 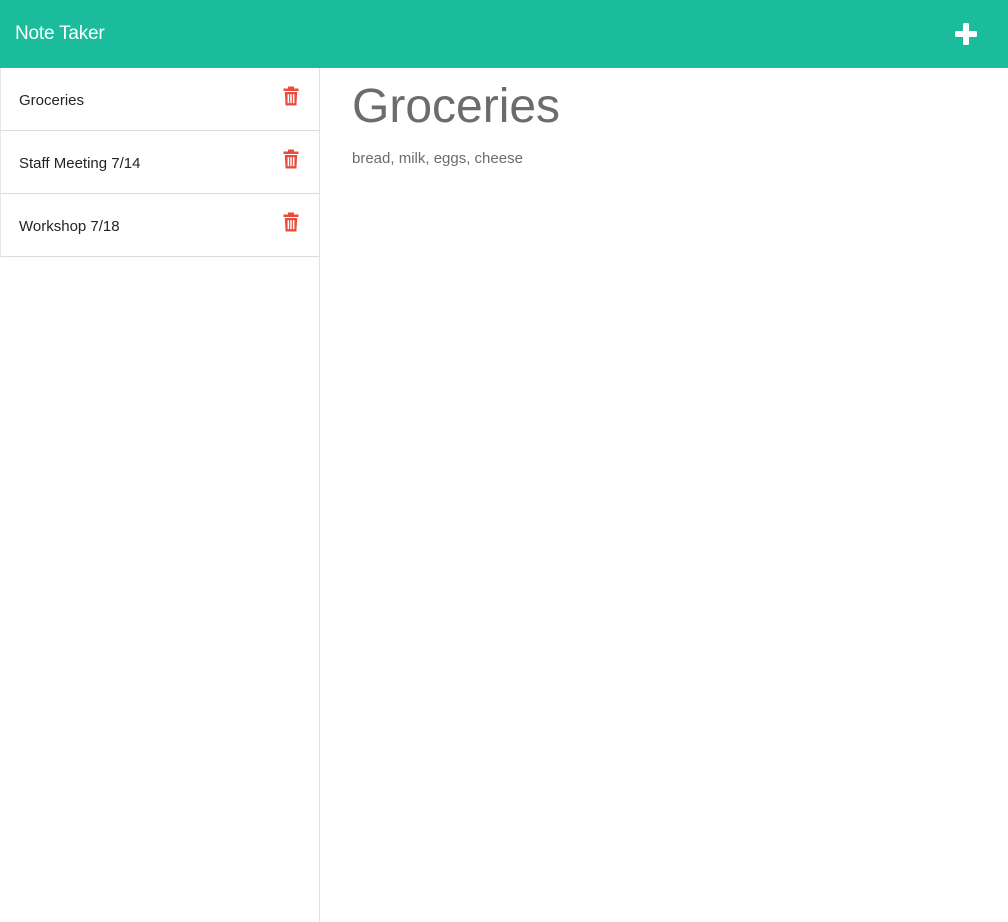 I want to click on note-list-item: Staff Meeting 7/14, so click(x=159, y=162).